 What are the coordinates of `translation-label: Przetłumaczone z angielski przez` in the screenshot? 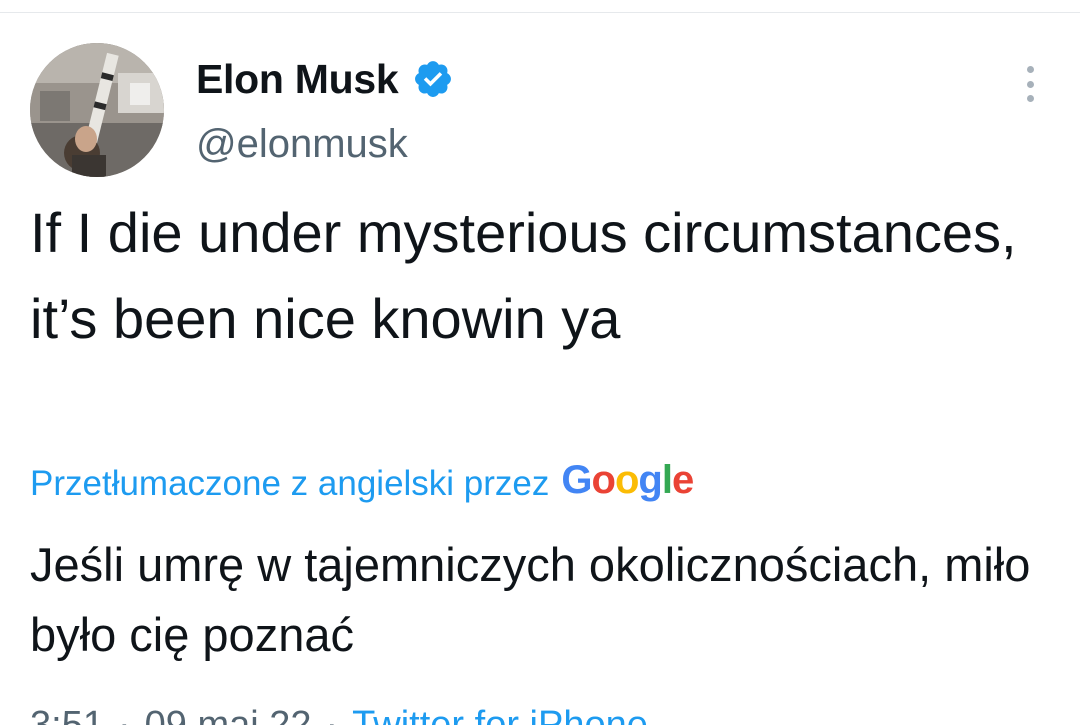 It's located at (289, 484).